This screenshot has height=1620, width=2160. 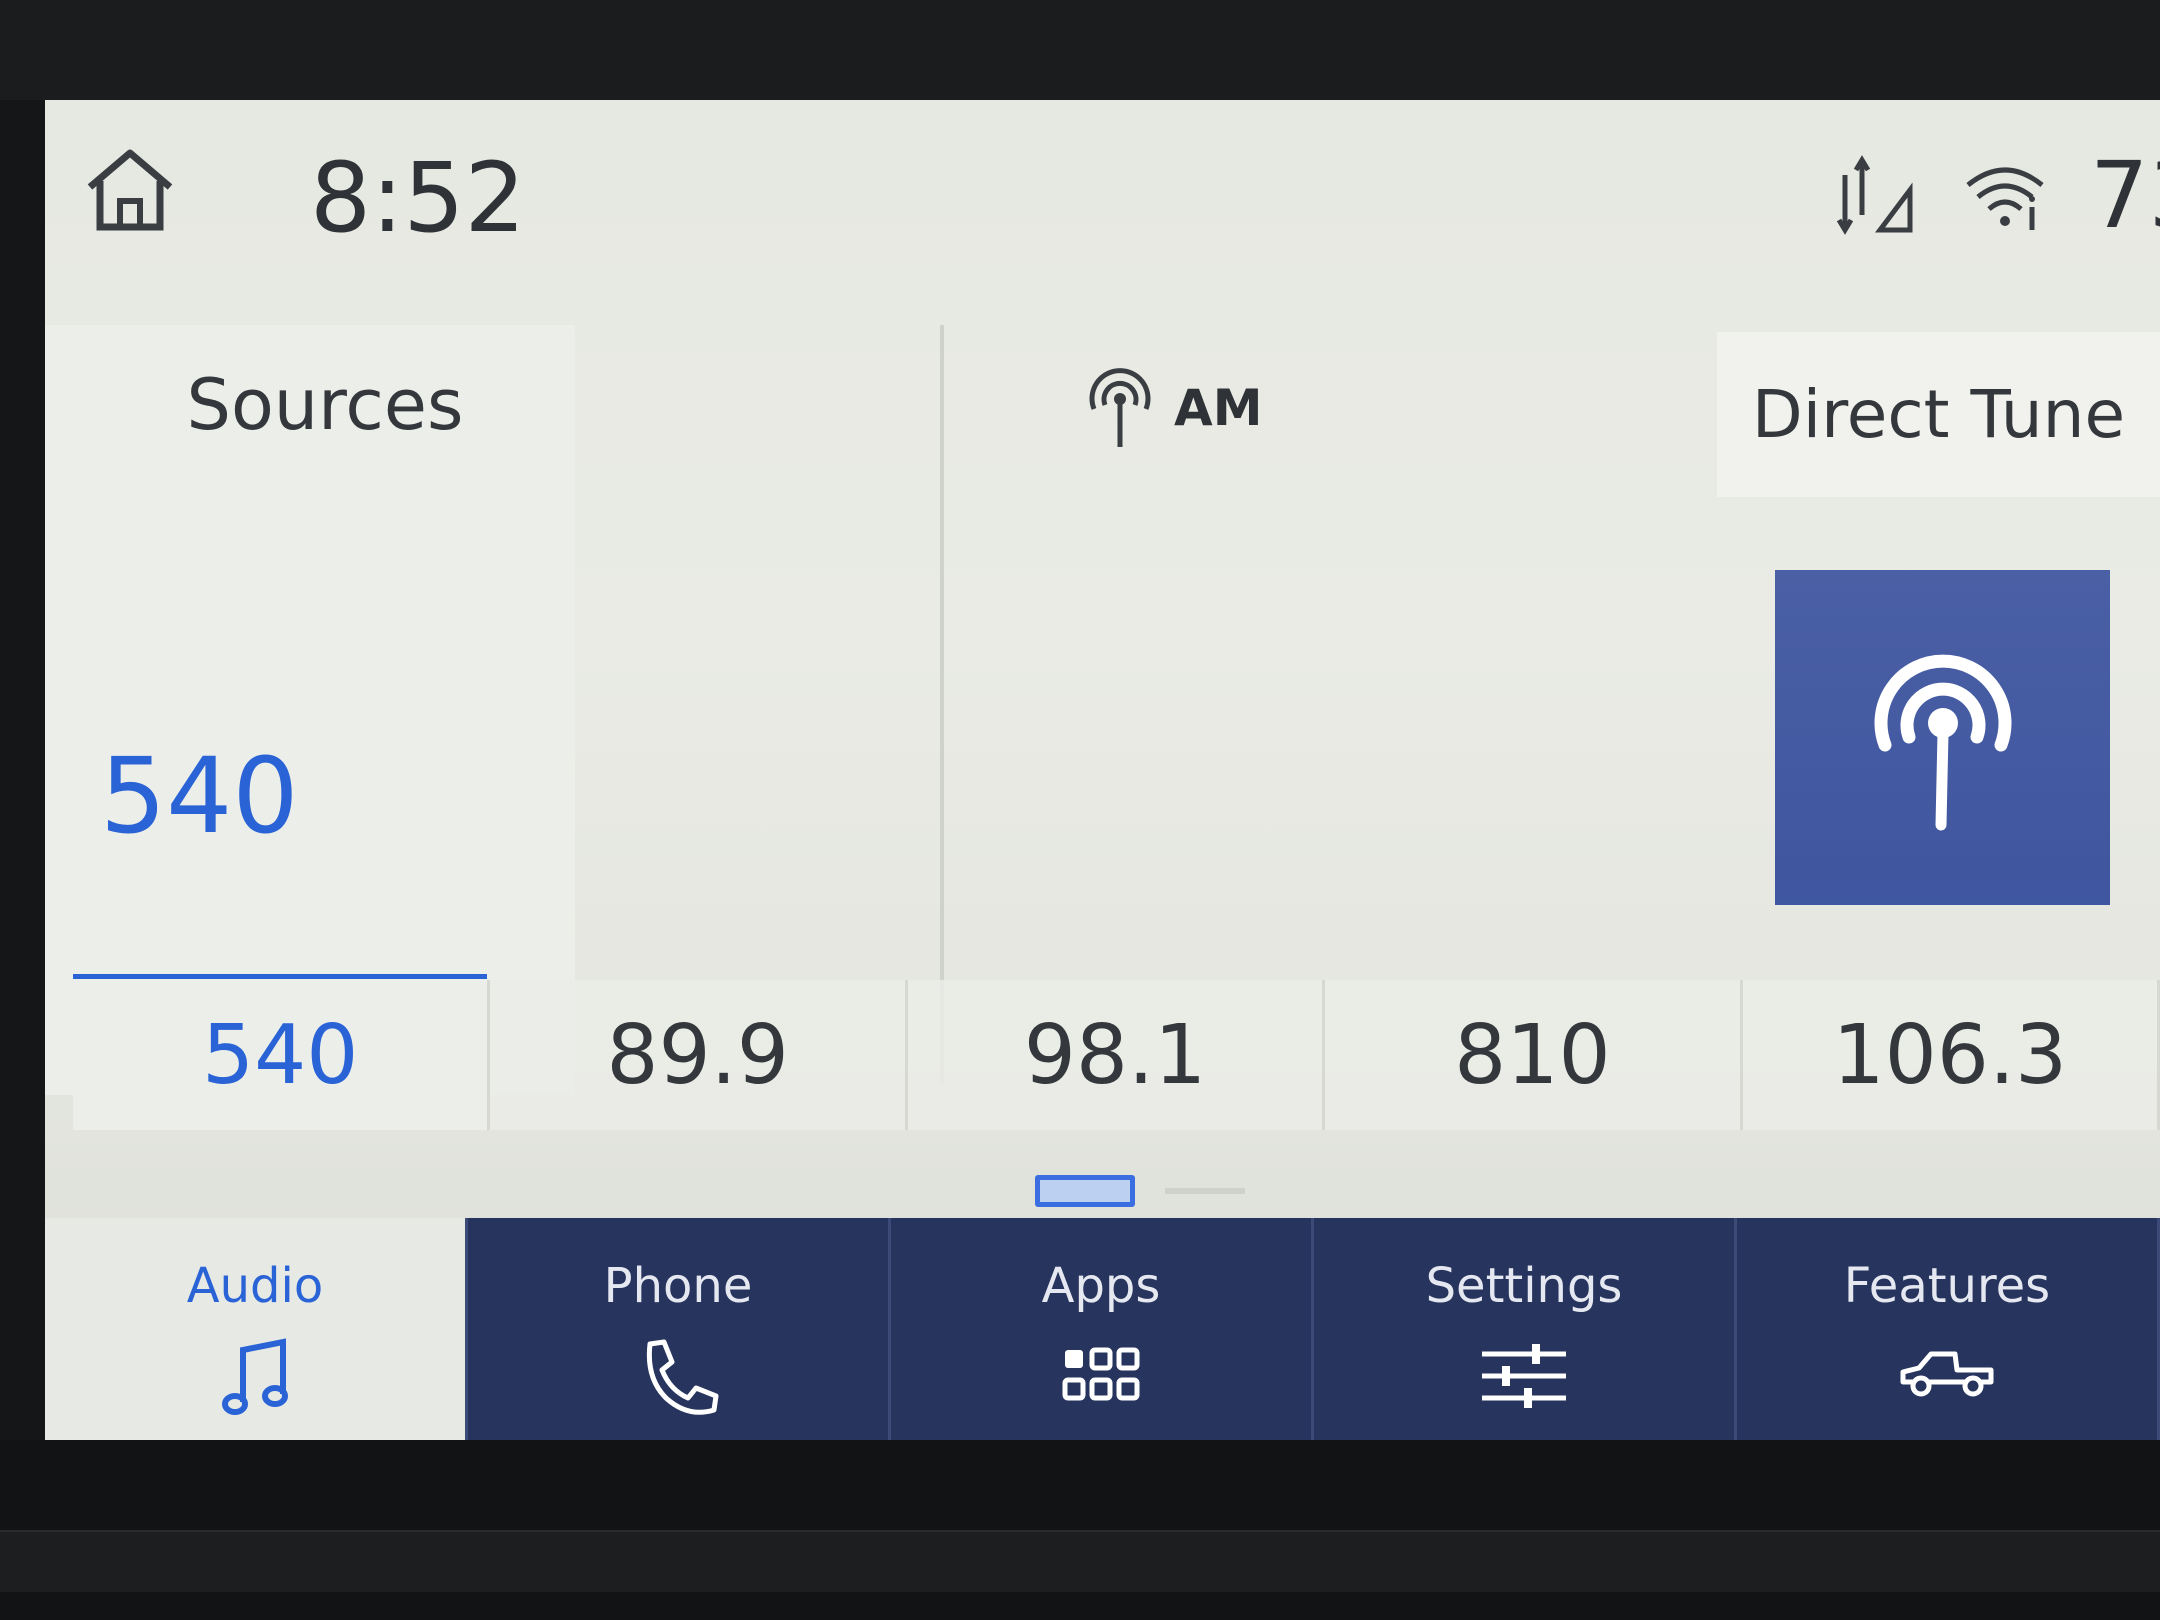 What do you see at coordinates (1080, 1530) in the screenshot?
I see `bezel-bottom` at bounding box center [1080, 1530].